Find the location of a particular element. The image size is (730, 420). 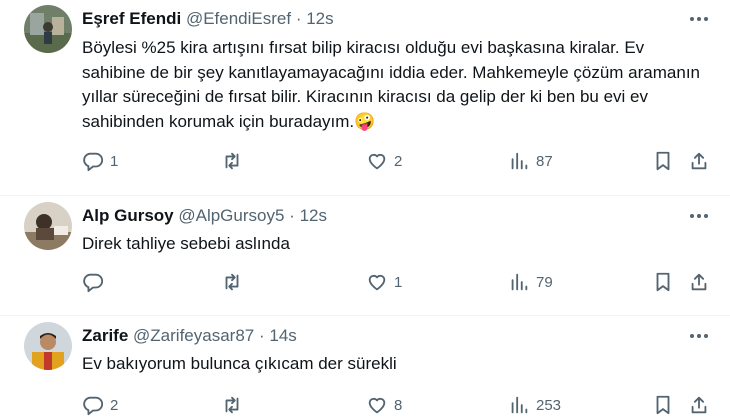

tweet-text: Ev bakıyorum bulunca çıkıcam der sürekli is located at coordinates (397, 364).